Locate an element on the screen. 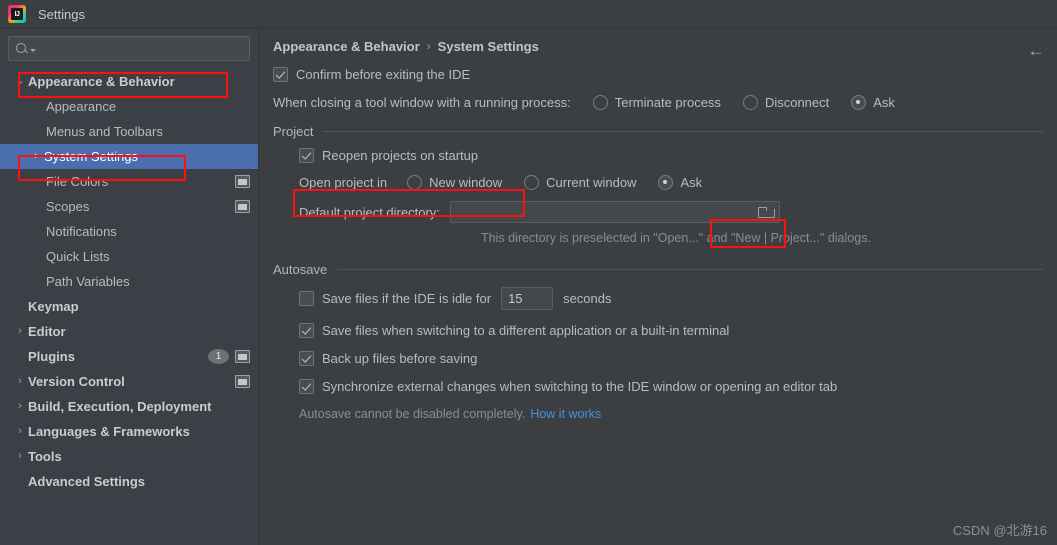 The width and height of the screenshot is (1057, 545). sidebar-item-editor: › Editor is located at coordinates (129, 331).